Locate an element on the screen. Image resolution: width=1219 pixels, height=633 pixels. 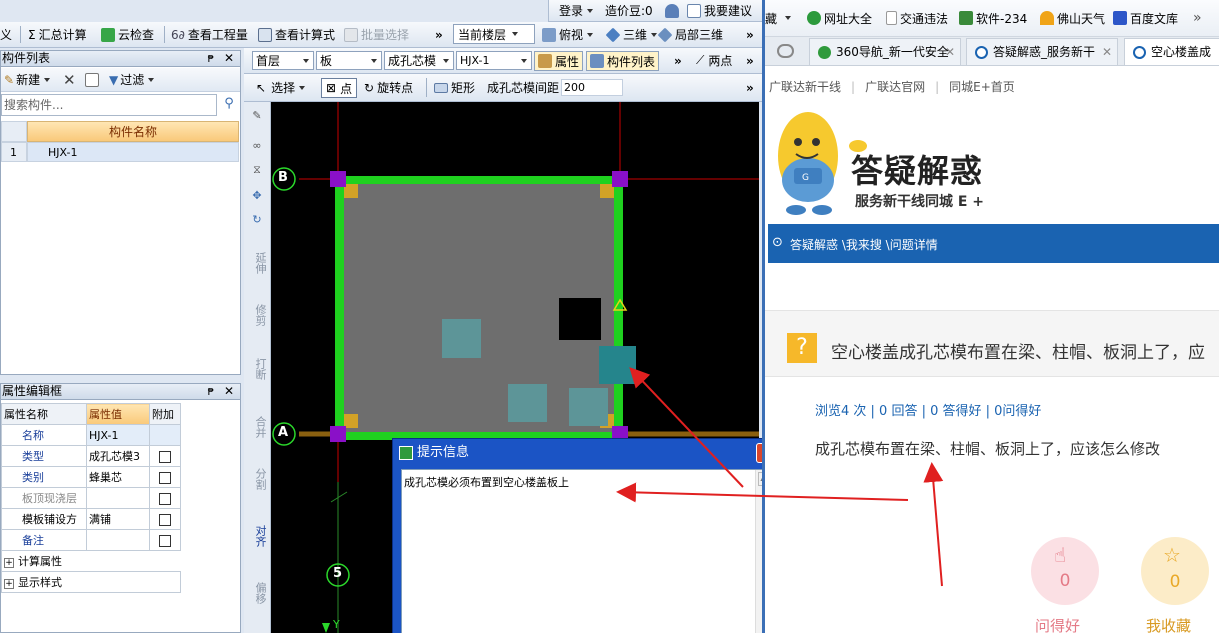
property-value: HJX-1 is located at coordinates (118, 435).